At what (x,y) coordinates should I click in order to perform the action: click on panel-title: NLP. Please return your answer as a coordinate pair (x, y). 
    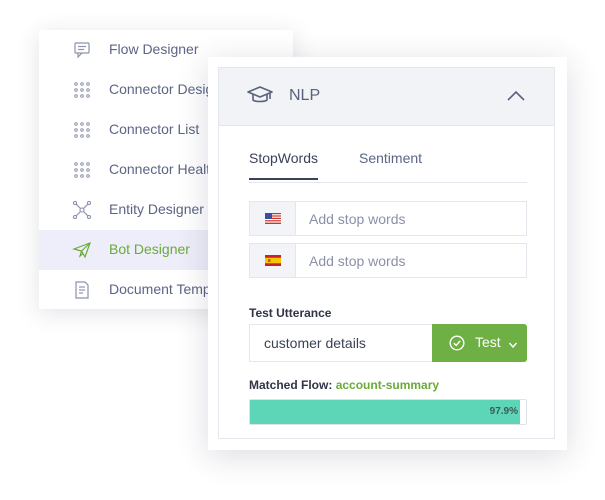
    Looking at the image, I should click on (305, 95).